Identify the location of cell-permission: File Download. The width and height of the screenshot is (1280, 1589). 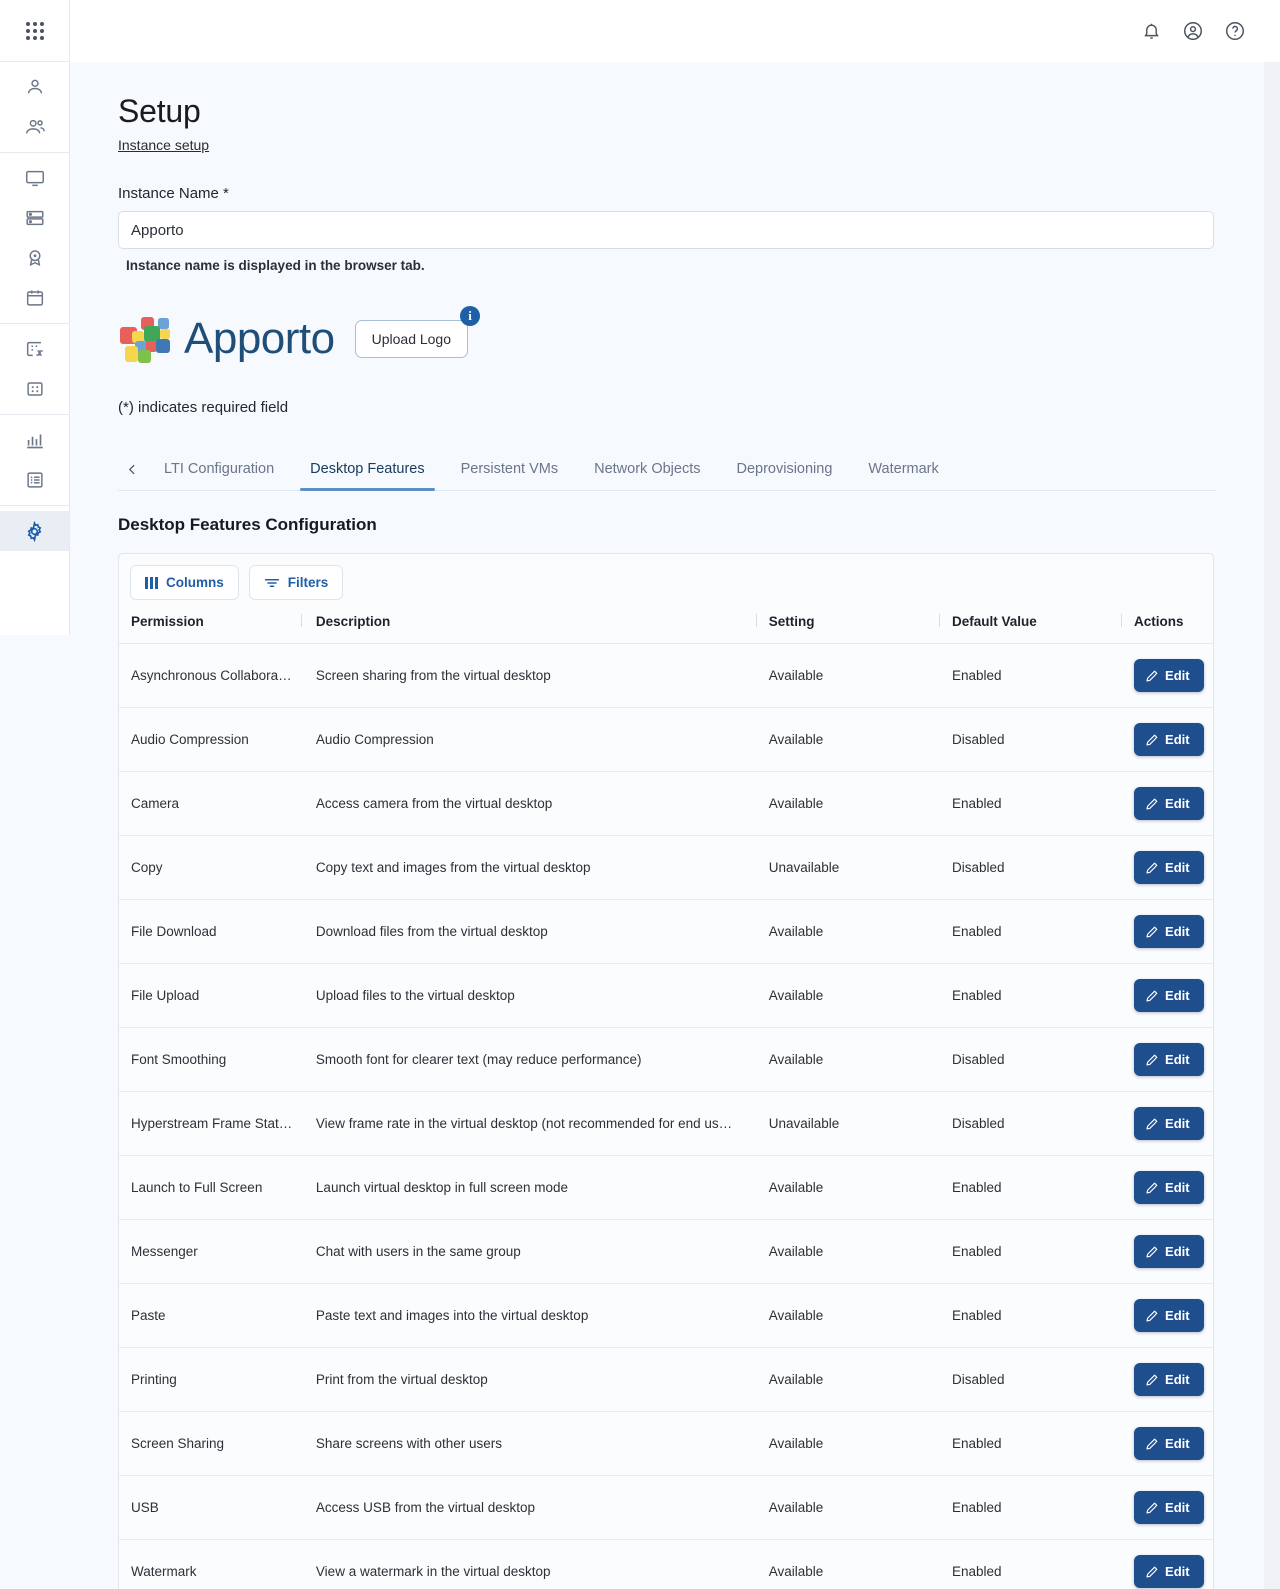
(210, 932).